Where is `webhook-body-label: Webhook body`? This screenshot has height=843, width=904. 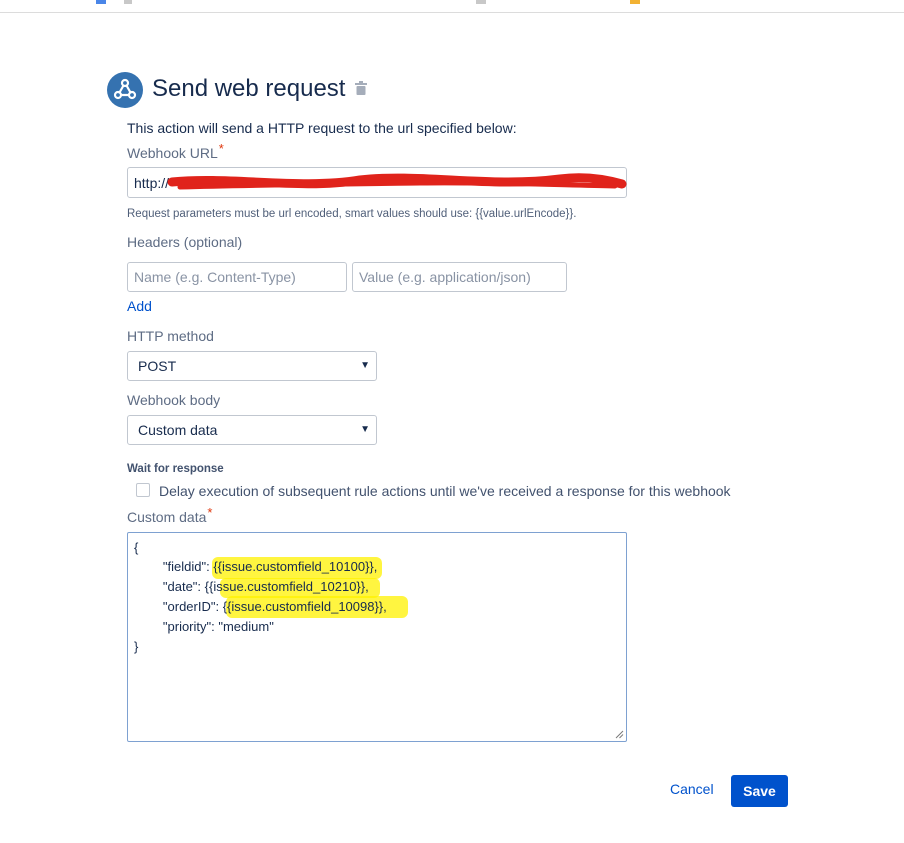 webhook-body-label: Webhook body is located at coordinates (174, 400).